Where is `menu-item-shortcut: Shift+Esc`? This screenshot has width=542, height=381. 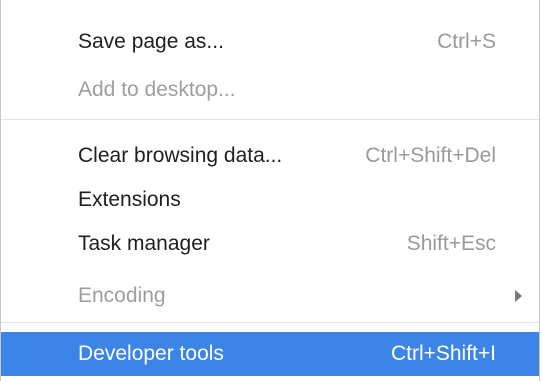 menu-item-shortcut: Shift+Esc is located at coordinates (451, 243).